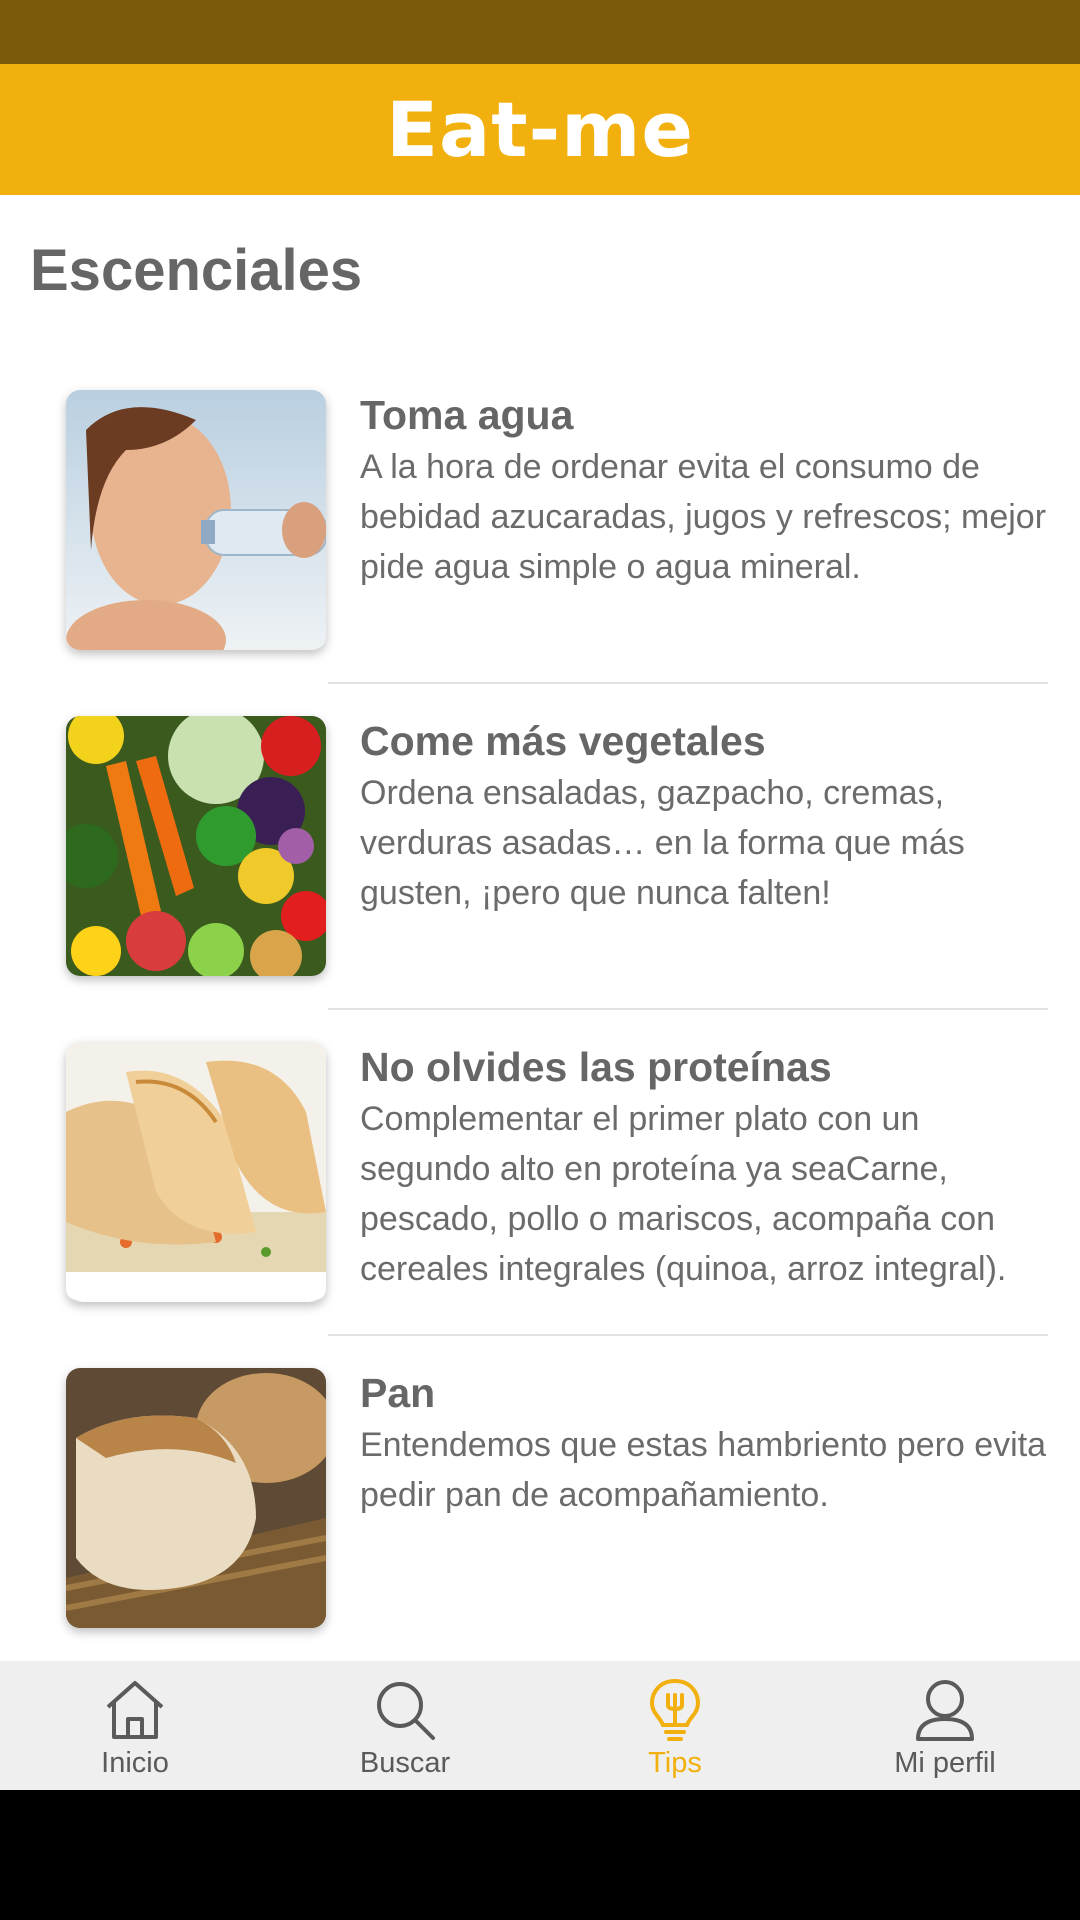 Image resolution: width=1080 pixels, height=1920 pixels. I want to click on tip-image-bread, so click(196, 1498).